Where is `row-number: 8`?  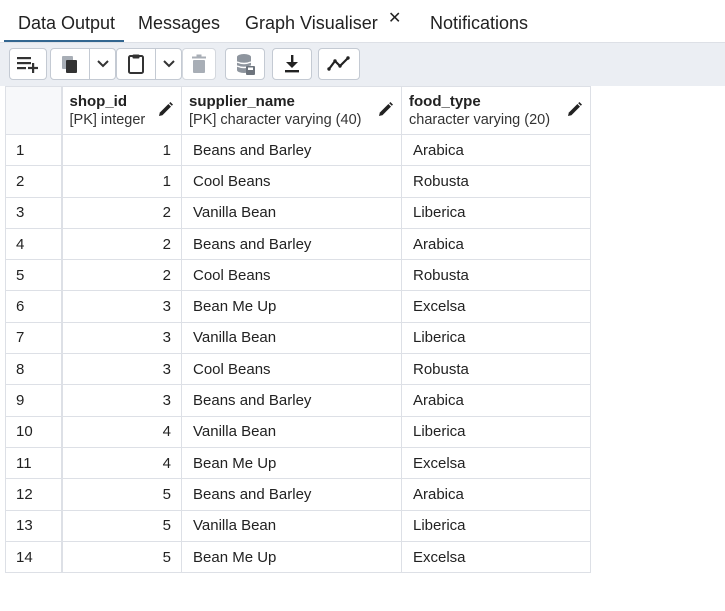
row-number: 8 is located at coordinates (34, 369).